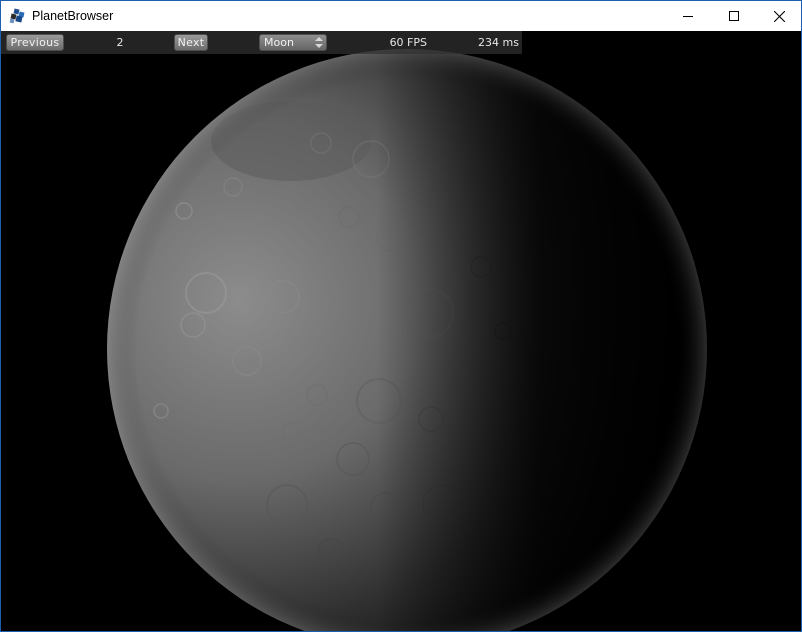  What do you see at coordinates (191, 42) in the screenshot?
I see `next-button: Next` at bounding box center [191, 42].